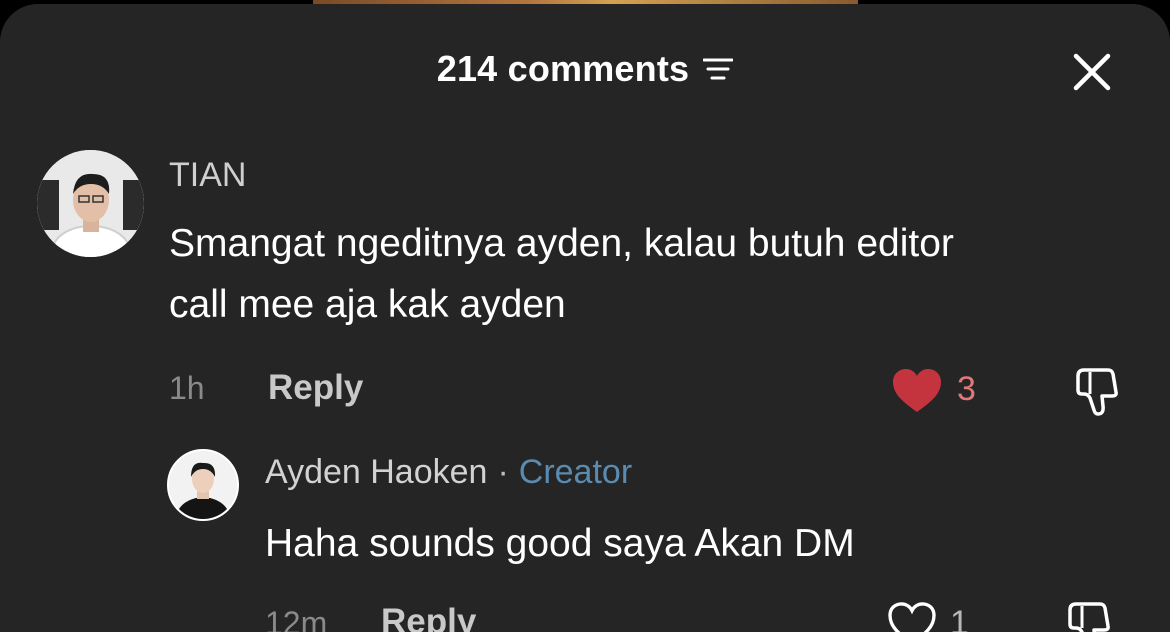 This screenshot has width=1170, height=632. I want to click on reply-author-name: Ayden Haoken, so click(376, 472).